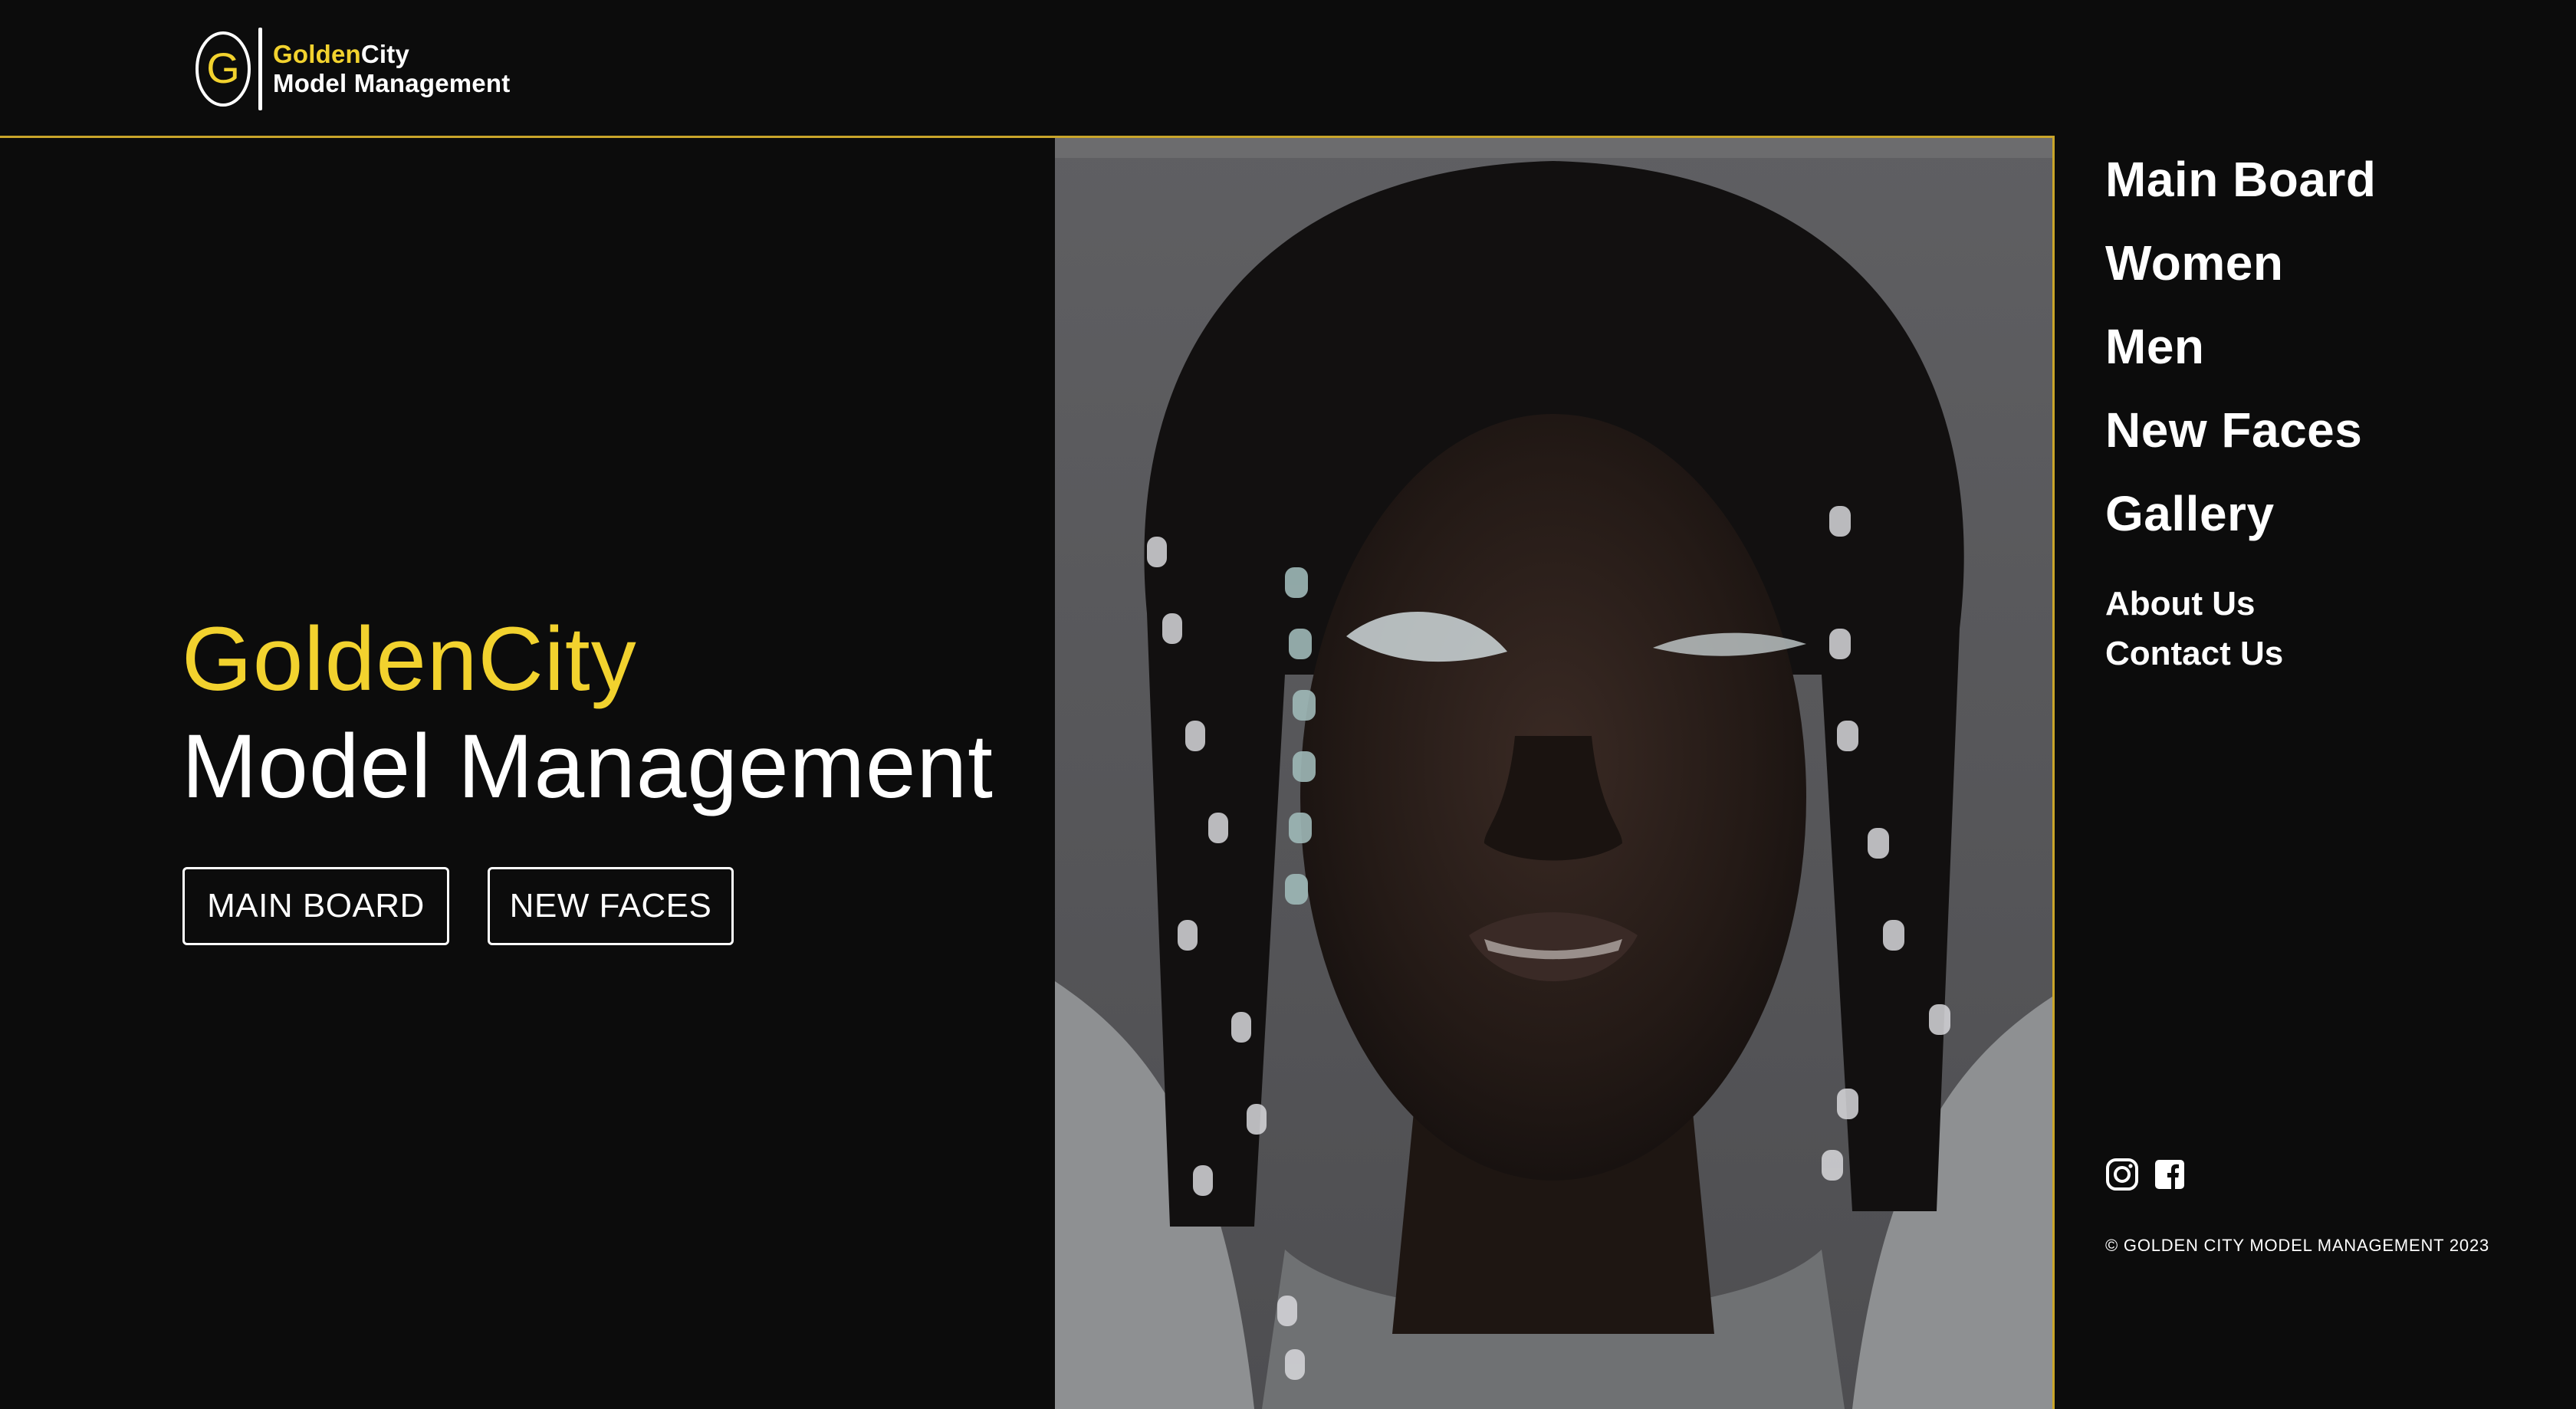  Describe the element at coordinates (2054, 772) in the screenshot. I see `frame-right-line` at that location.